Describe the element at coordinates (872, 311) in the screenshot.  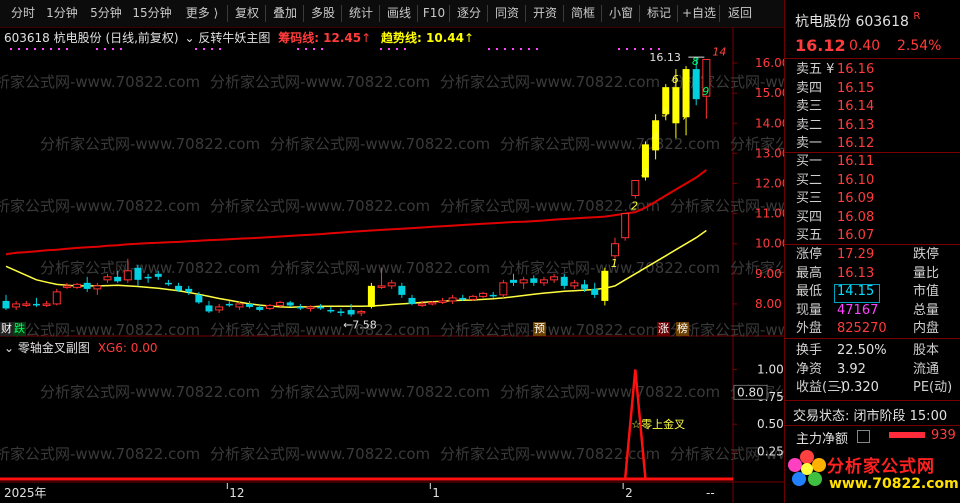
I see `stat-row: 现量 47167 总量` at that location.